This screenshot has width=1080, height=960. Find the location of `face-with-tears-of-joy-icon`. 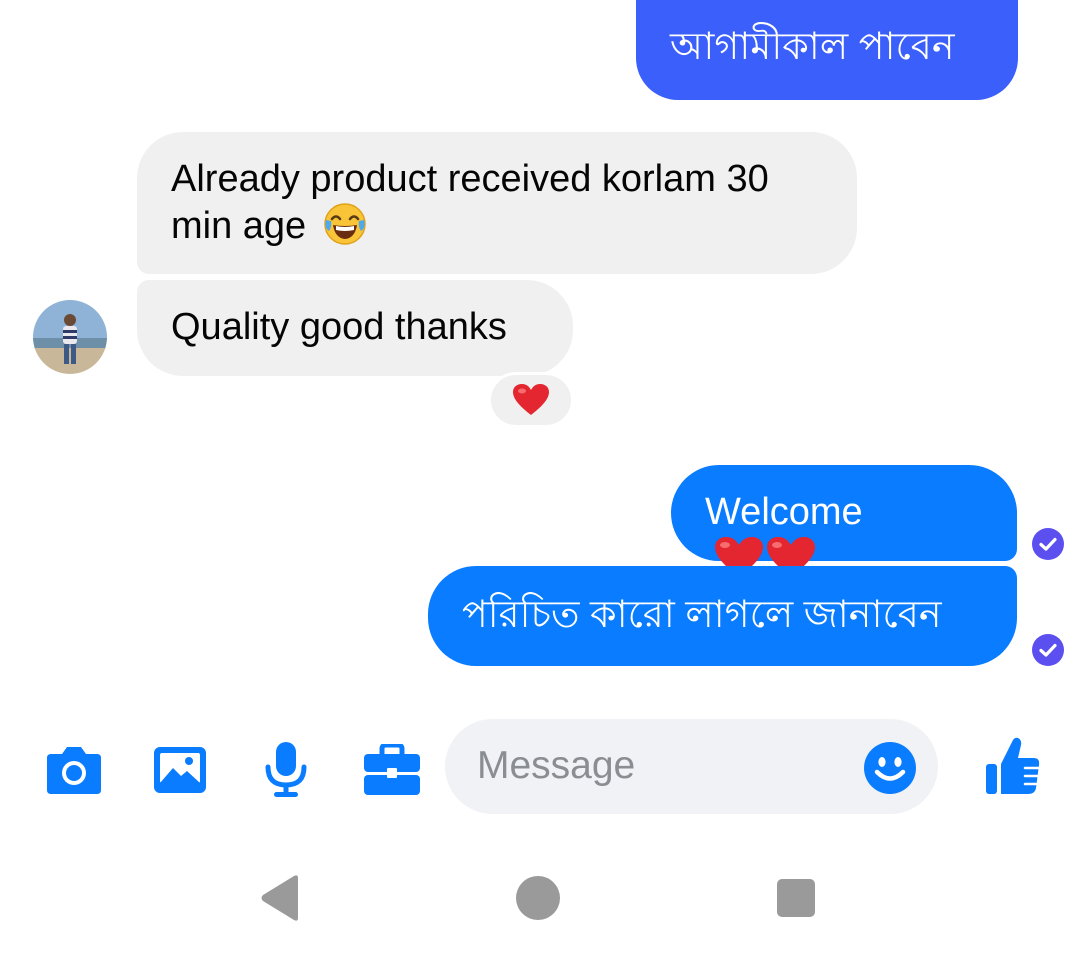

face-with-tears-of-joy-icon is located at coordinates (345, 224).